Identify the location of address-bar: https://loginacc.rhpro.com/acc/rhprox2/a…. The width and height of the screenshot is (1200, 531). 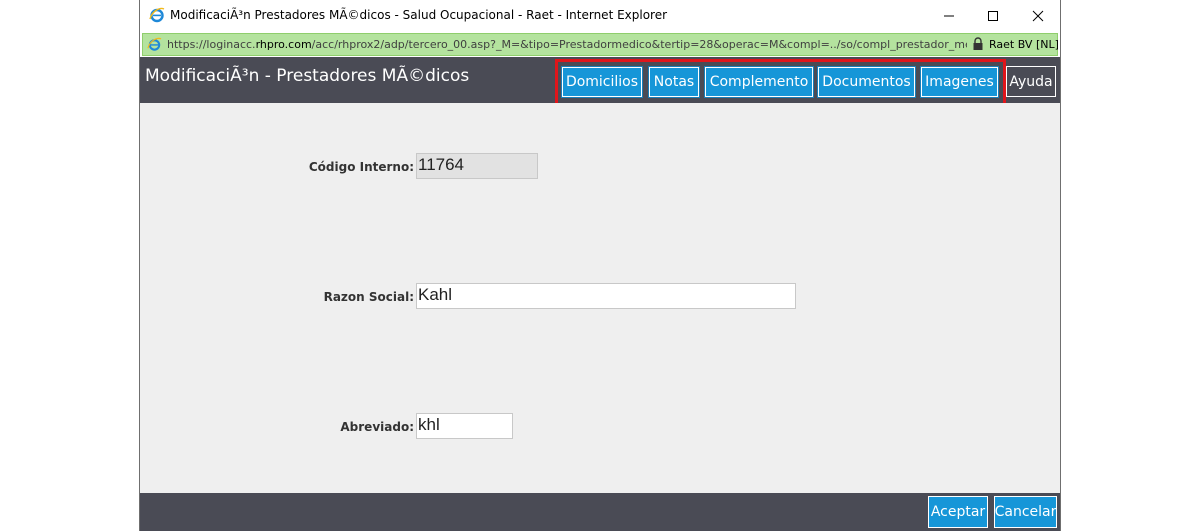
(600, 44).